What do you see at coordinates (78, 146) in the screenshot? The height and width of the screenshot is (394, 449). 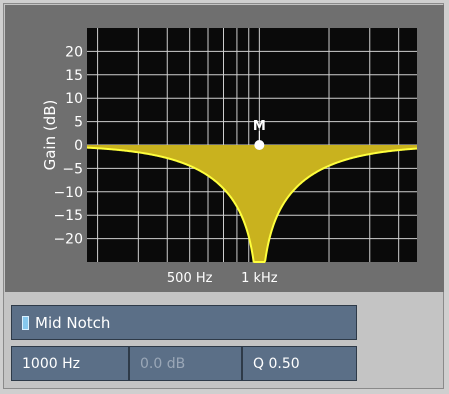 I see `y-tick-label: 0` at bounding box center [78, 146].